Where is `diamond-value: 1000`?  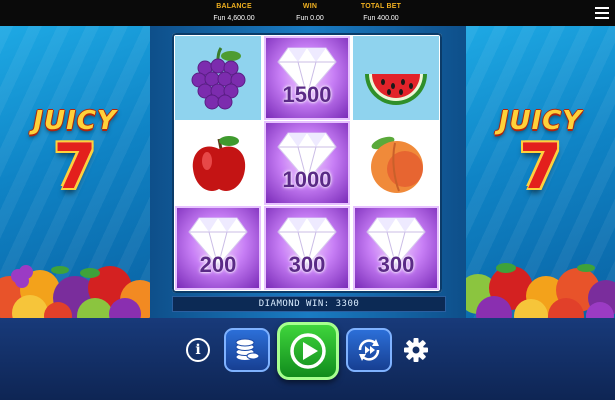 diamond-value: 1000 is located at coordinates (307, 179).